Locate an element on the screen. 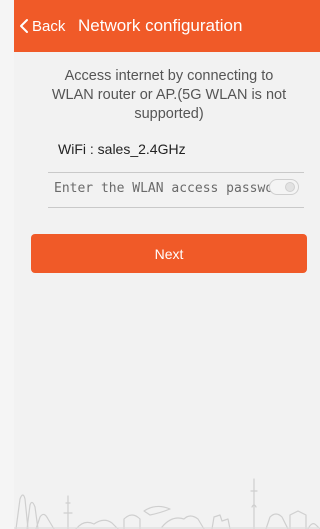  chevron-left-icon is located at coordinates (24, 26).